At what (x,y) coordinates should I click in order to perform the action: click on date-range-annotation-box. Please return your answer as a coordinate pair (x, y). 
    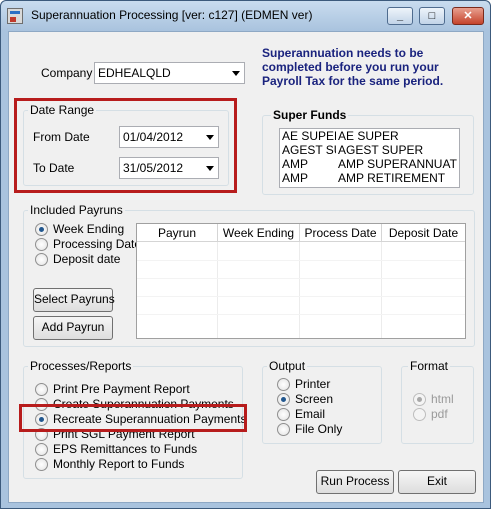
    Looking at the image, I should click on (125, 145).